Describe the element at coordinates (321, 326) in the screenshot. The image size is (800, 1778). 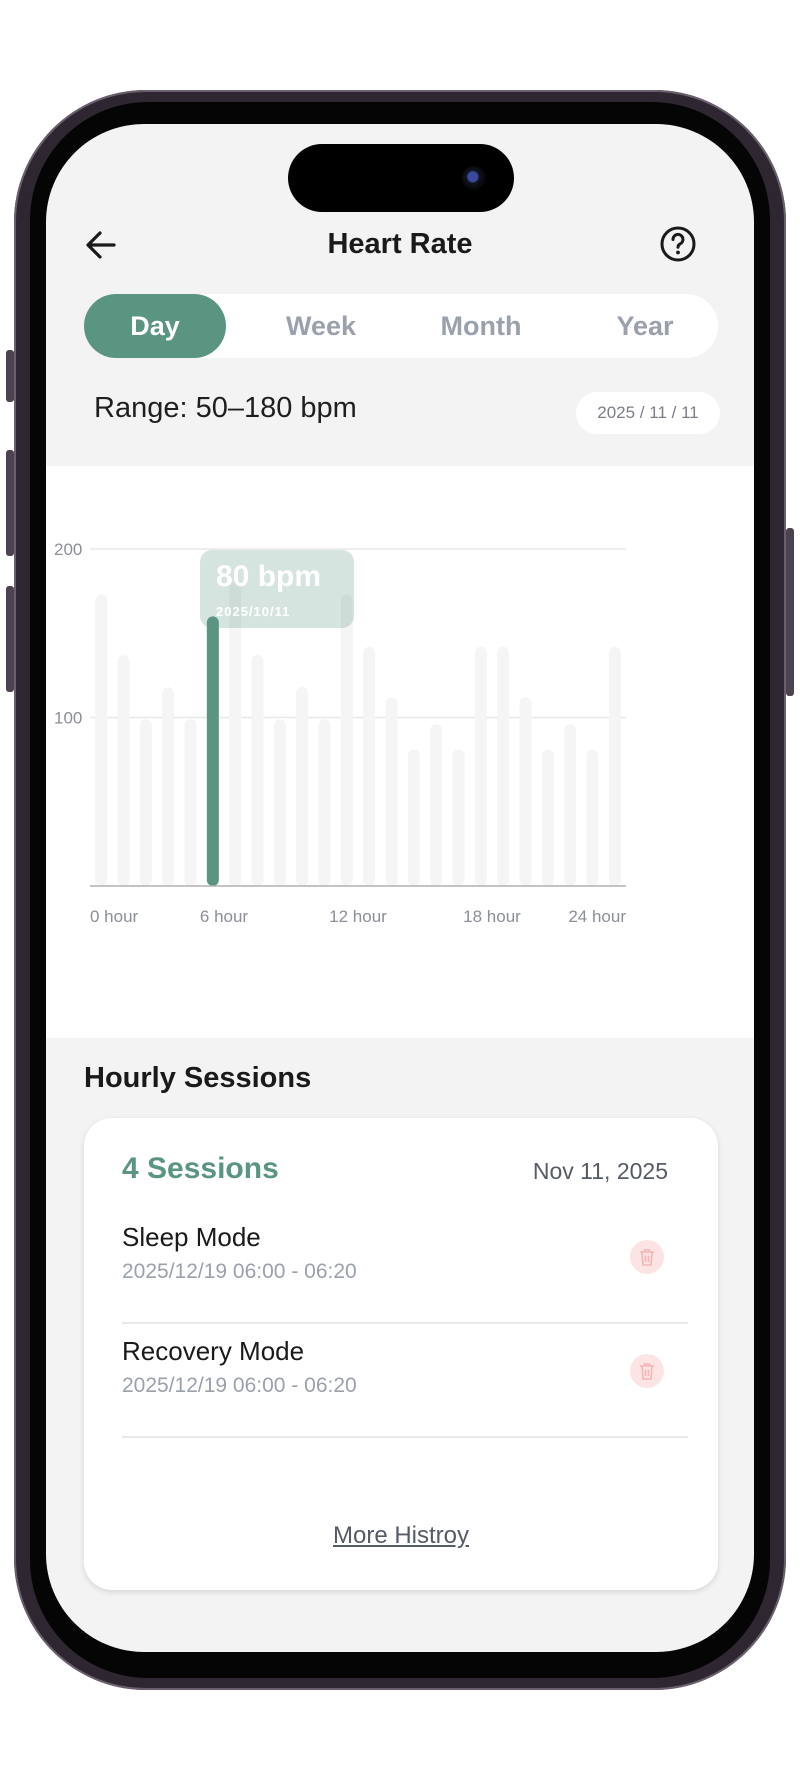
I see `tab-week: Week` at that location.